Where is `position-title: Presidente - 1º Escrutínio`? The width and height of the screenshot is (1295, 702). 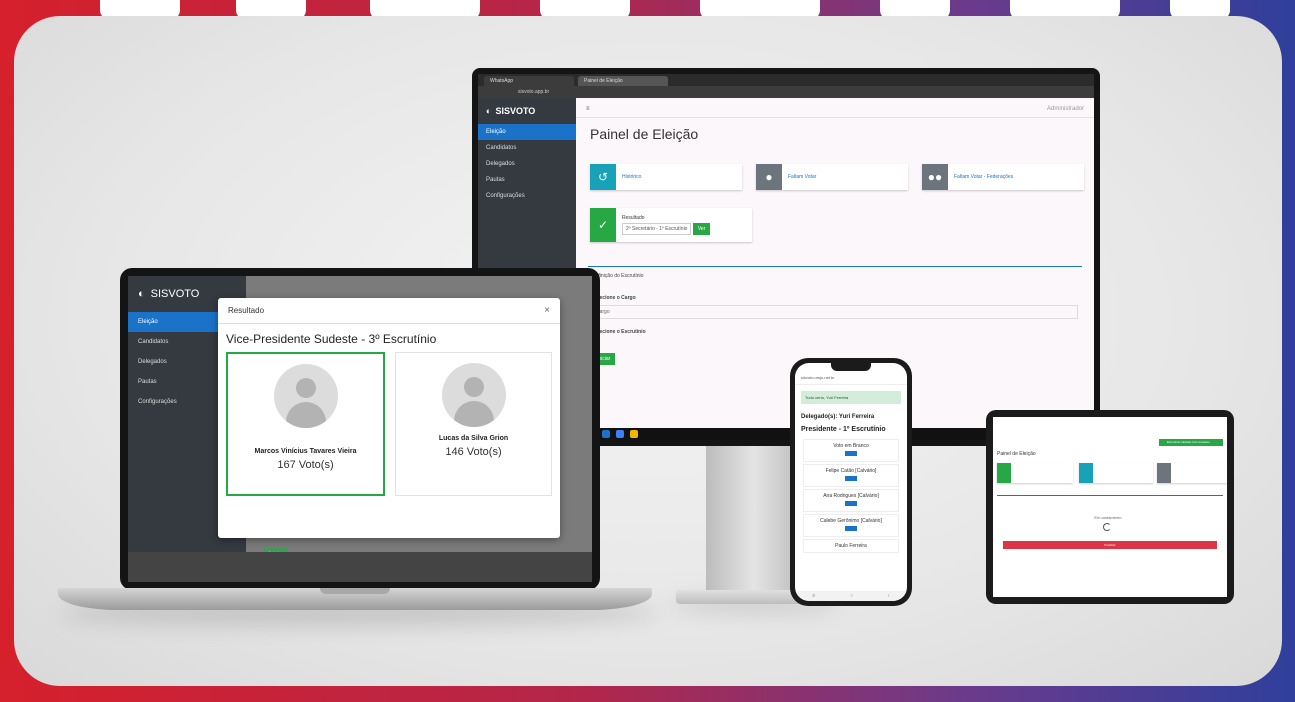 position-title: Presidente - 1º Escrutínio is located at coordinates (843, 429).